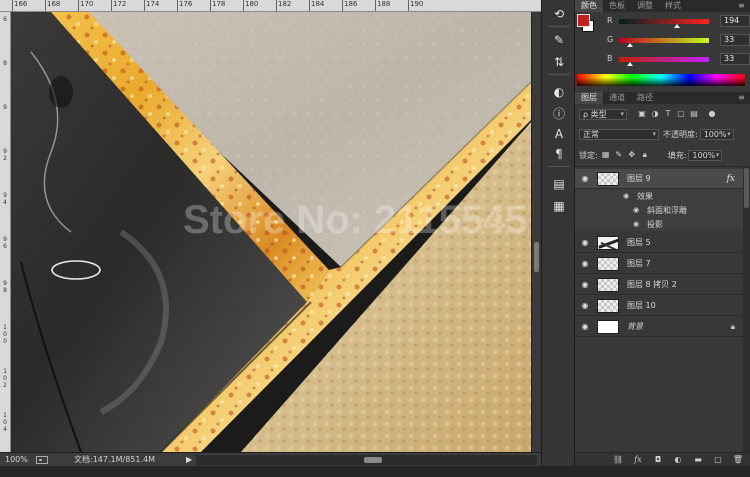 The width and height of the screenshot is (750, 477). I want to click on layer-name: 图层 7, so click(639, 263).